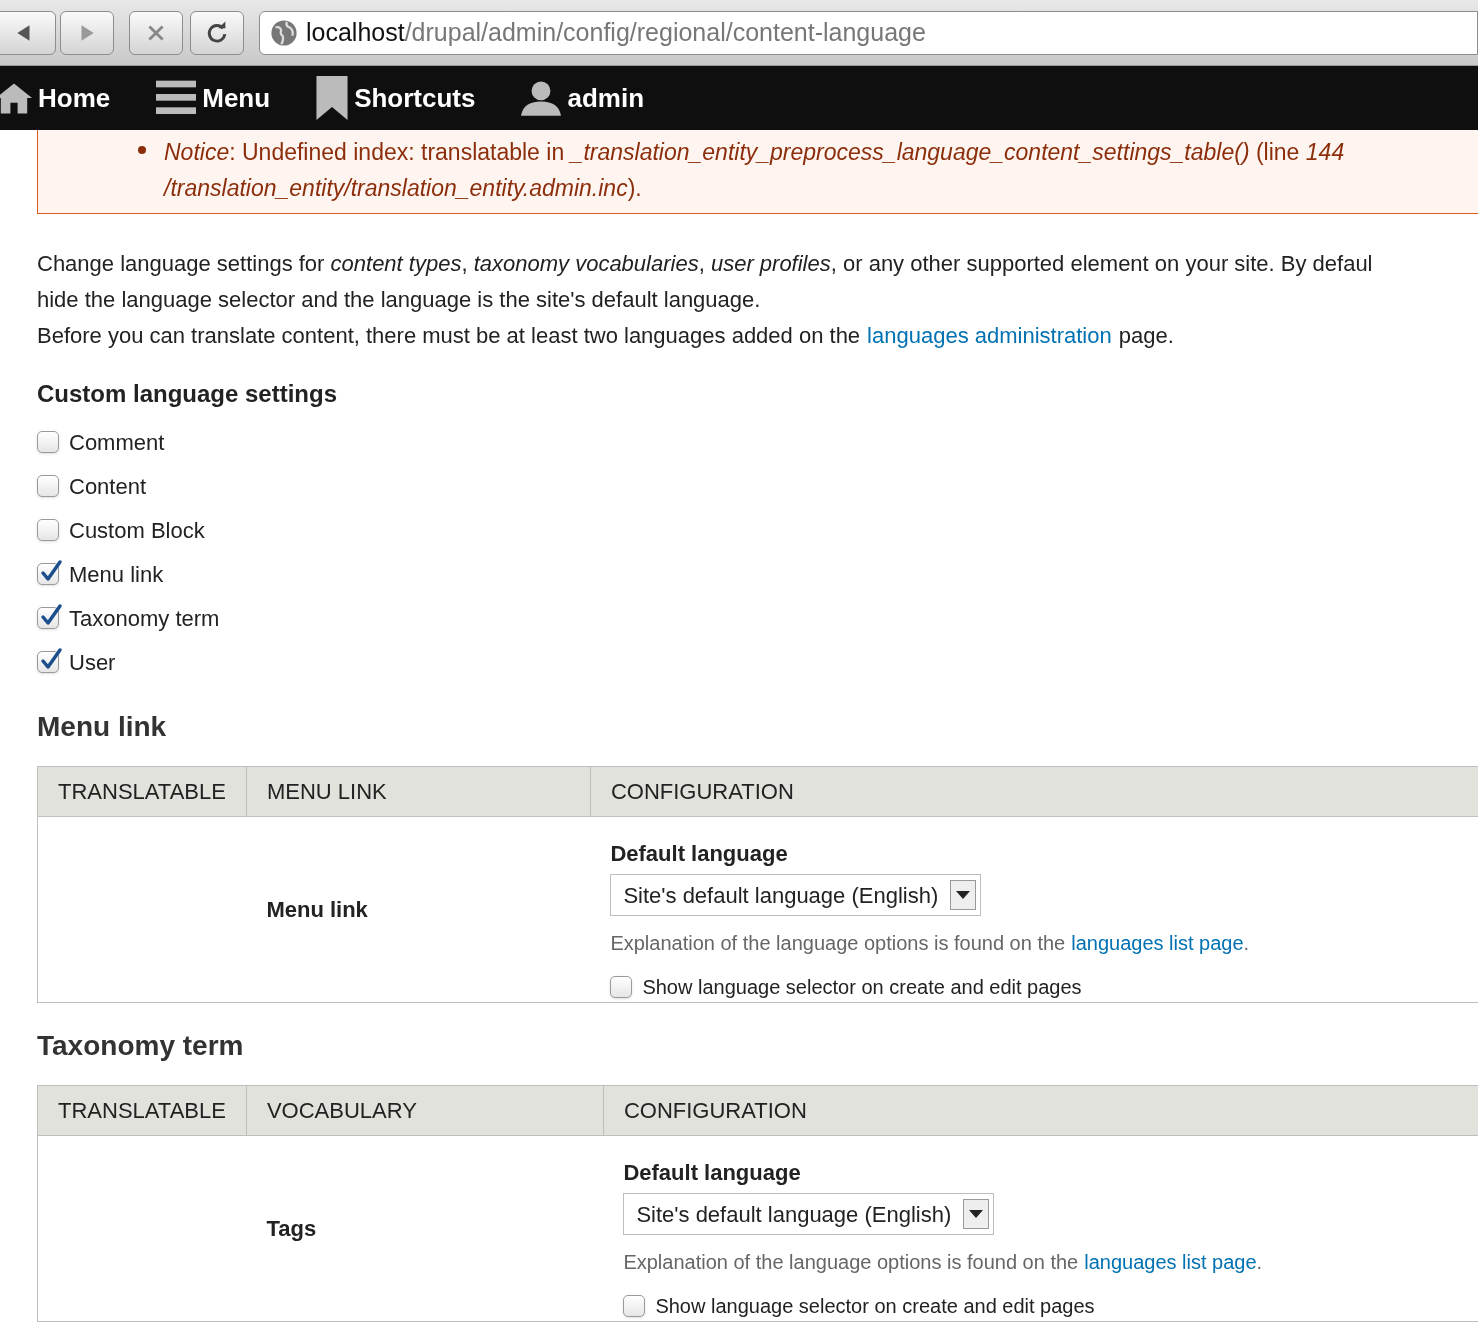  I want to click on reload-icon, so click(217, 32).